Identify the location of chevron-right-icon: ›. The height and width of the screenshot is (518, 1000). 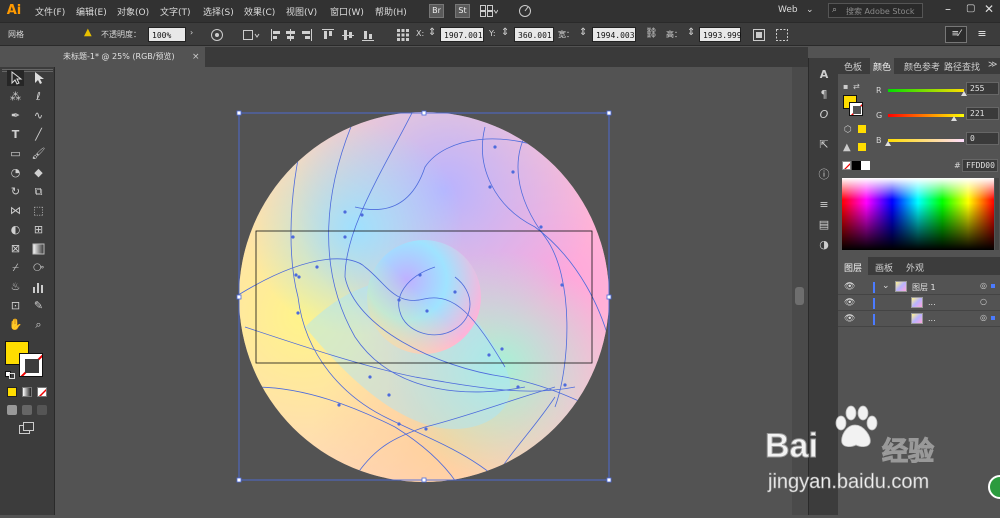
(191, 32).